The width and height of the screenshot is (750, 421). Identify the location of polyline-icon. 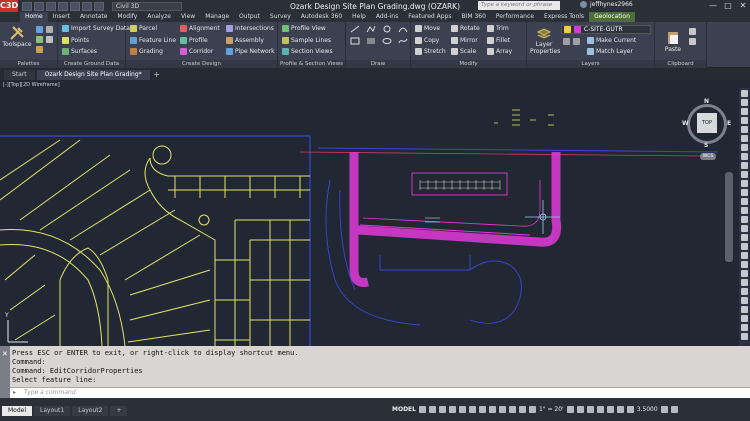
(371, 29).